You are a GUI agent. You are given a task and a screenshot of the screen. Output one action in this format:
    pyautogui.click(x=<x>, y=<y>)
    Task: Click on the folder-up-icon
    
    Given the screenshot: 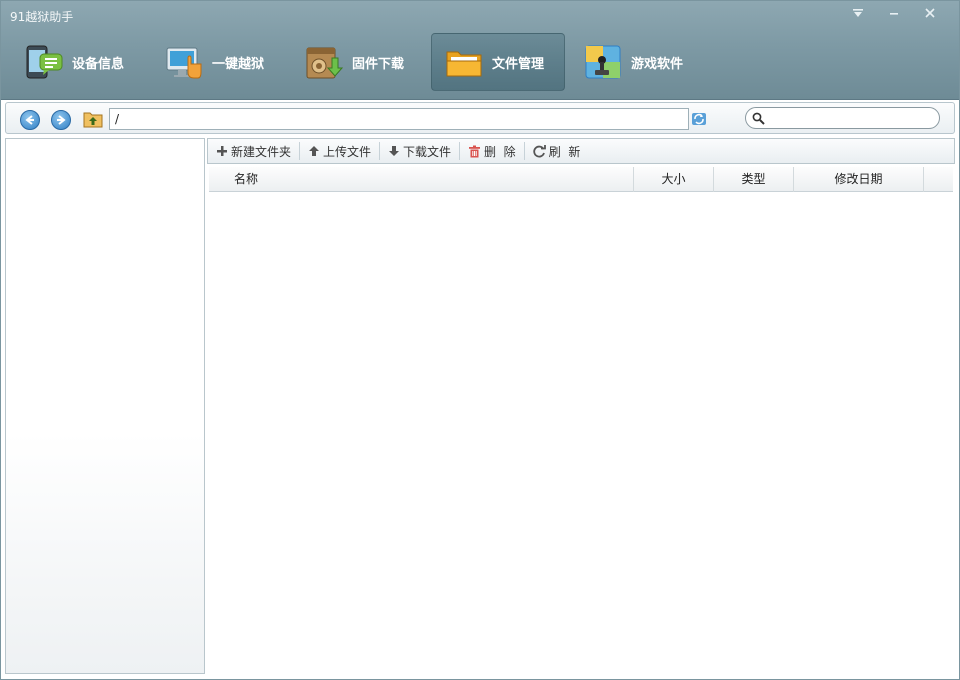 What is the action you would take?
    pyautogui.click(x=93, y=119)
    